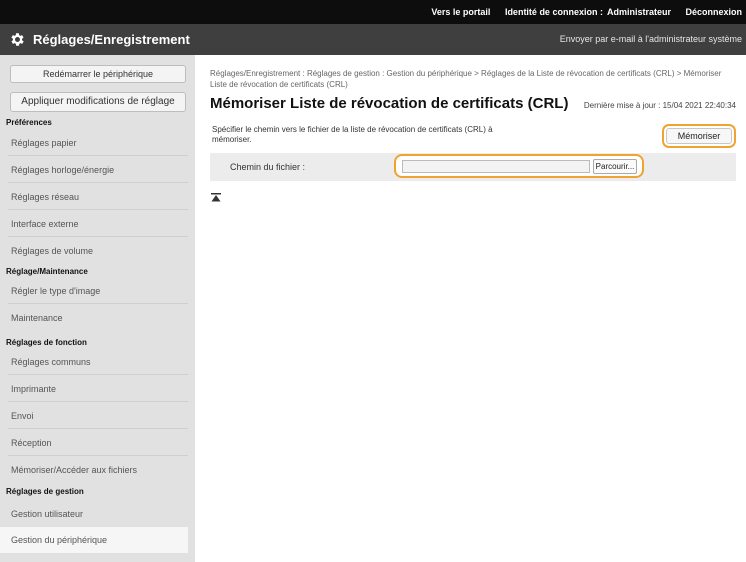  Describe the element at coordinates (638, 12) in the screenshot. I see `user-name: Administrateur` at that location.